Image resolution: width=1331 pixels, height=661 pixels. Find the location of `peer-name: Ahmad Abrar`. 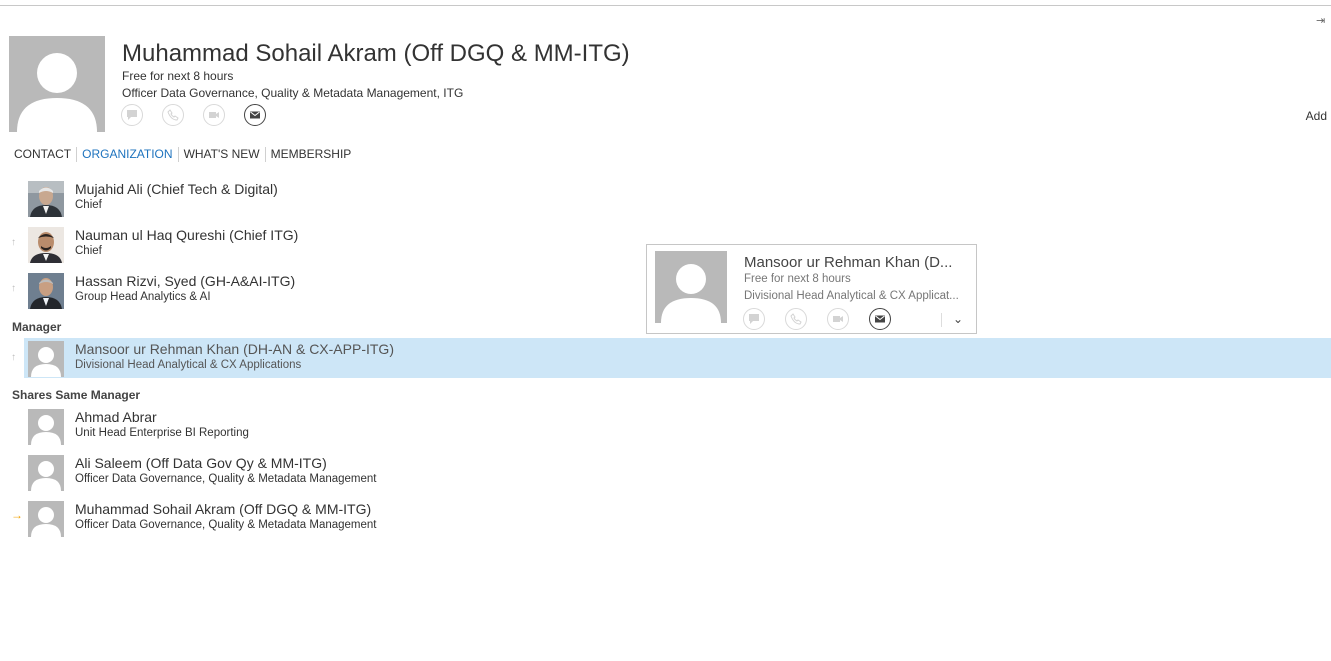

peer-name: Ahmad Abrar is located at coordinates (116, 417).